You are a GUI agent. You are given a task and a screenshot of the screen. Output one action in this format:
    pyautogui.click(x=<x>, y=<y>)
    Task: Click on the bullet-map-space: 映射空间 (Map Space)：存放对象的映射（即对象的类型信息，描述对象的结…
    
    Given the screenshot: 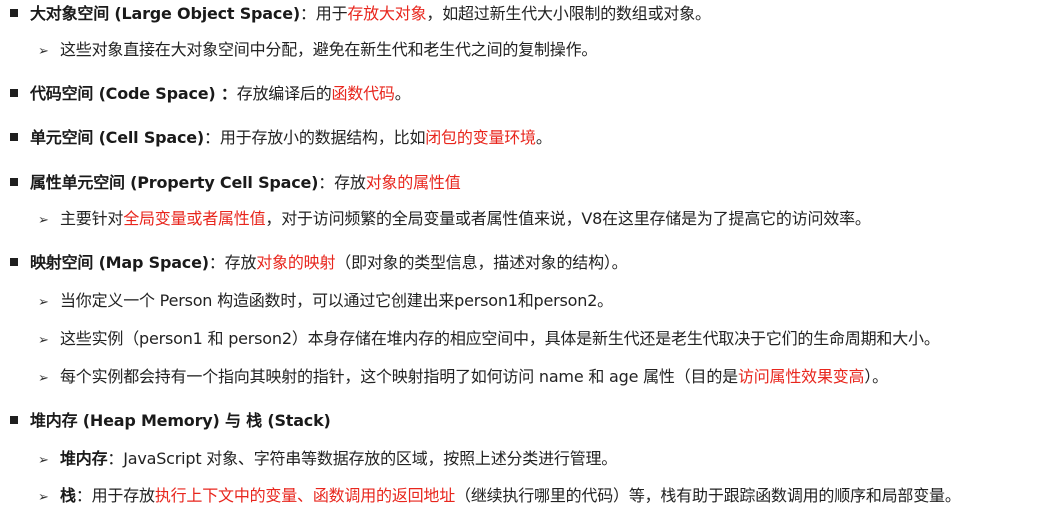 What is the action you would take?
    pyautogui.click(x=319, y=263)
    